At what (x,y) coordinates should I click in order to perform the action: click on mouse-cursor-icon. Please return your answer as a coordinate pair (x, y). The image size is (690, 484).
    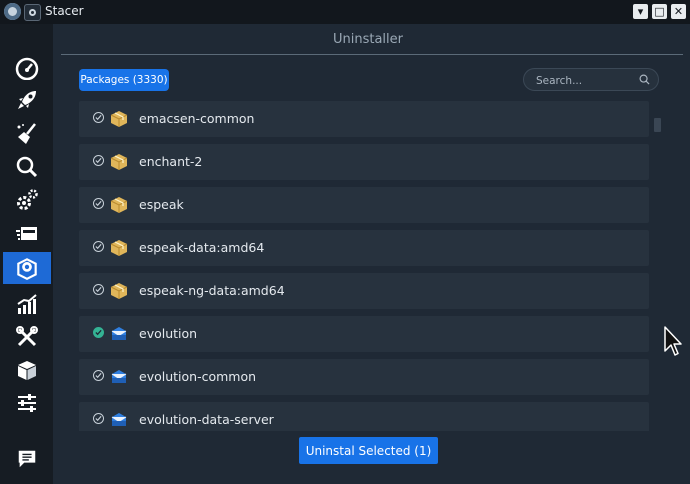
    Looking at the image, I should click on (673, 341).